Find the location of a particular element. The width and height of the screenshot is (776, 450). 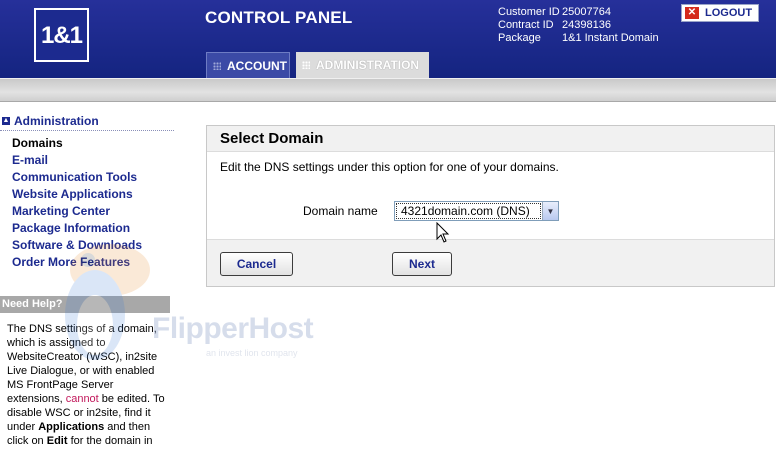

sidebar-item-email: E-mail is located at coordinates (77, 160).